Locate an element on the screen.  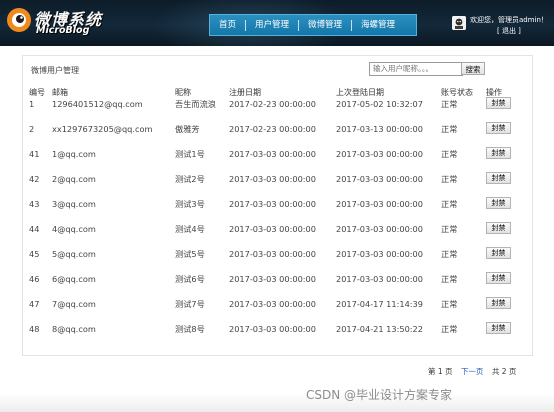
watermark: CSDN @毕业设计方案专家 is located at coordinates (379, 395).